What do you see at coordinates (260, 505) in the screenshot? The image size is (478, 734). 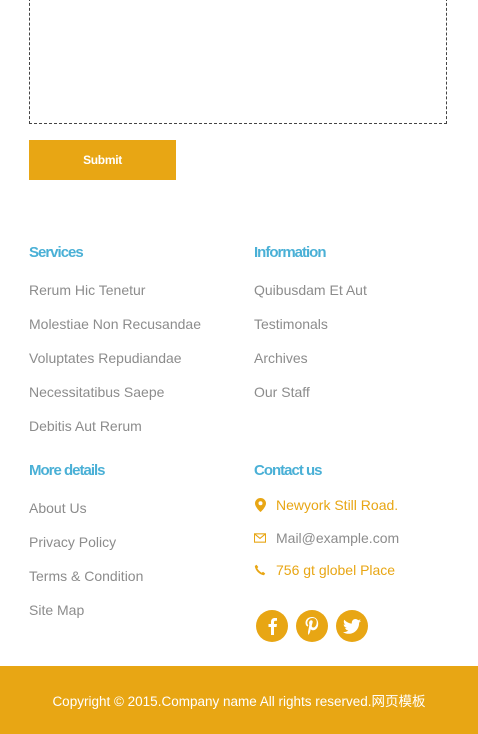 I see `map-pin-icon` at bounding box center [260, 505].